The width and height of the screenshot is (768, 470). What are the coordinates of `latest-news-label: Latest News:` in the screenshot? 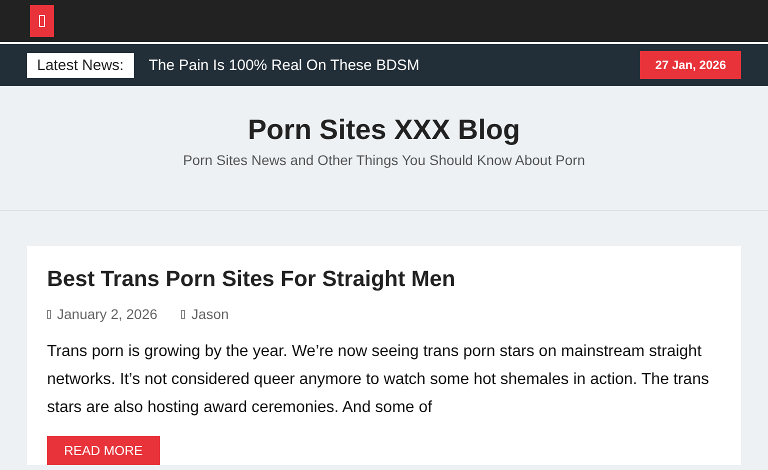 It's located at (80, 65).